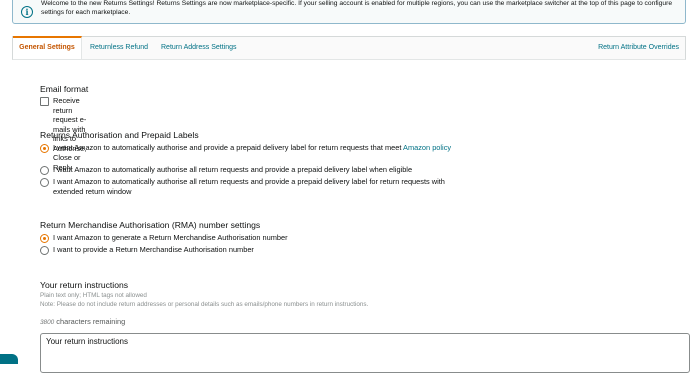  Describe the element at coordinates (638, 48) in the screenshot. I see `tab-return-attribute-overrides: Return Attribute Overrides` at that location.